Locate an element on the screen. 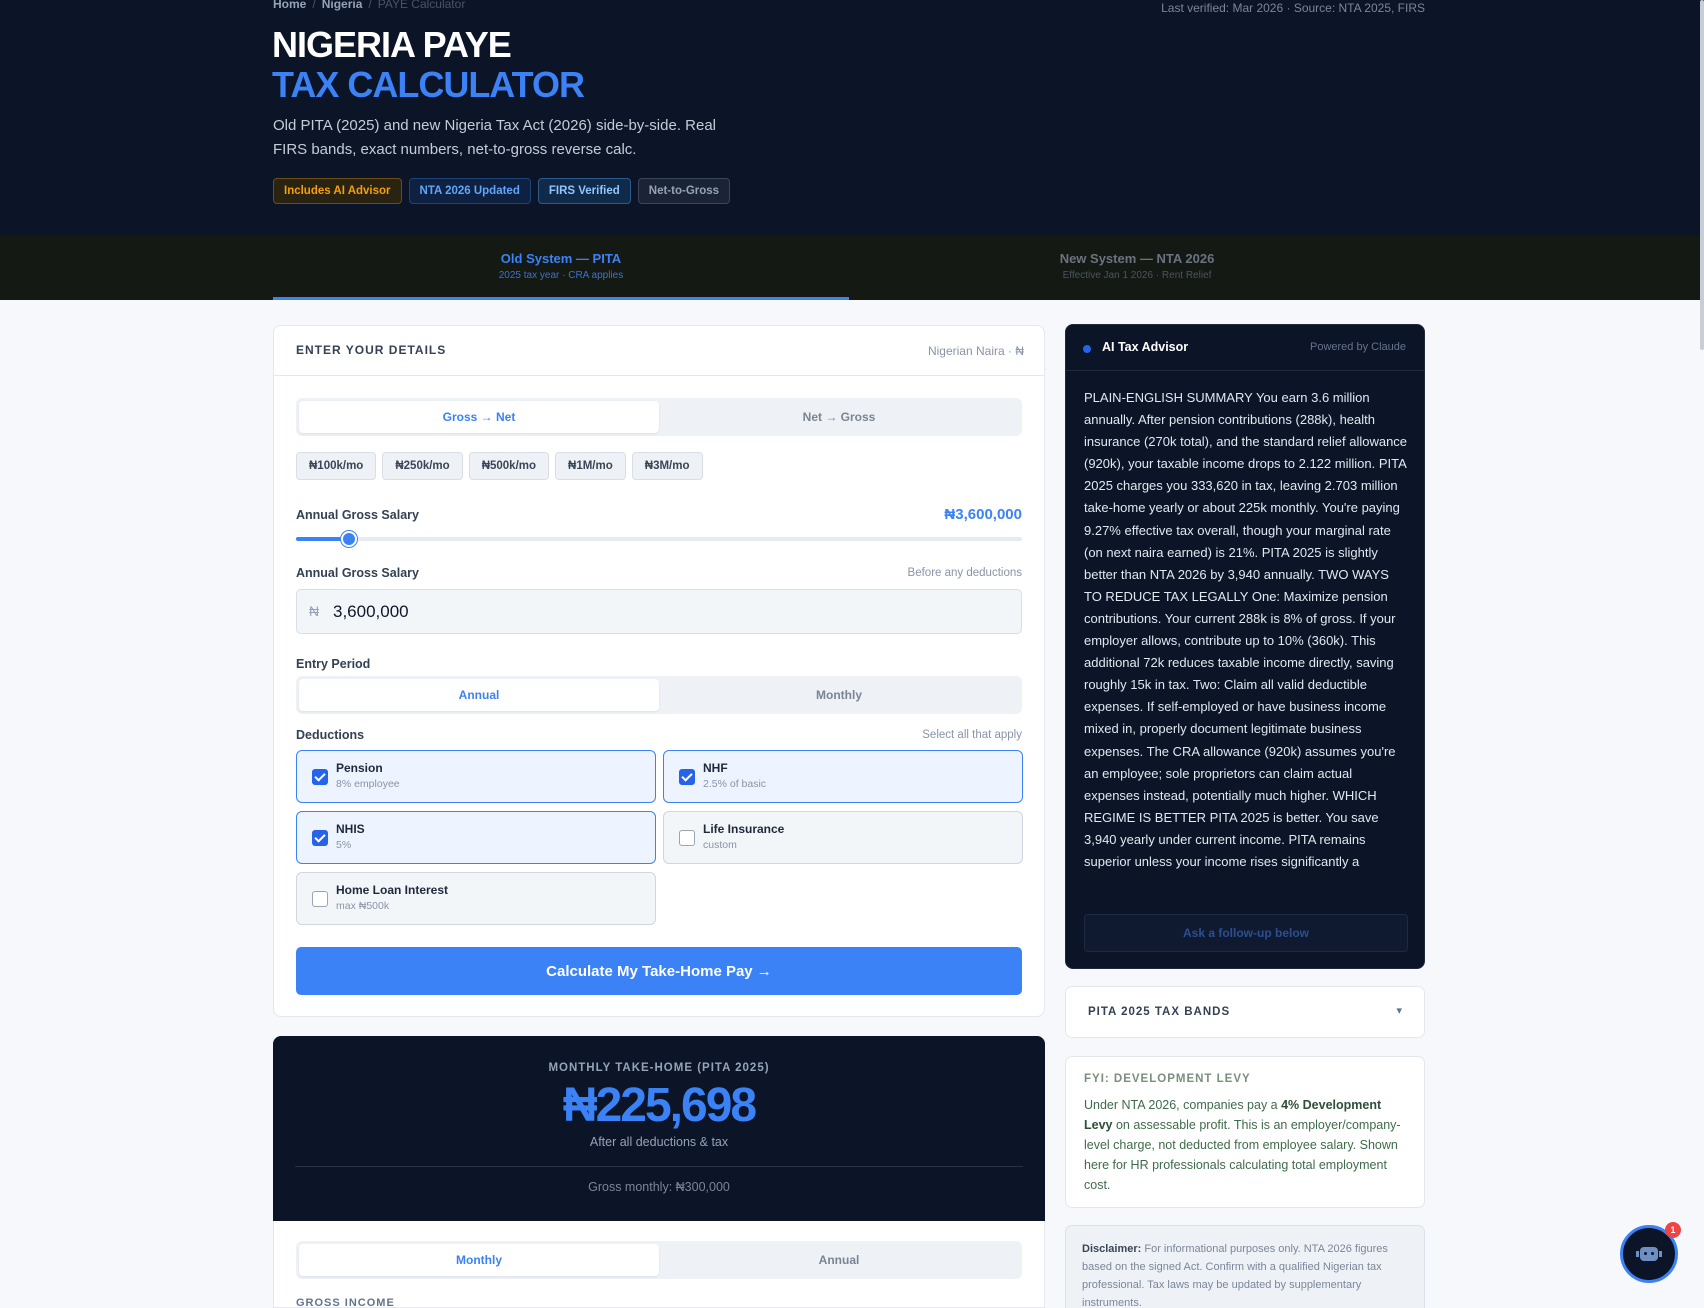  checkbox-nhis is located at coordinates (320, 838).